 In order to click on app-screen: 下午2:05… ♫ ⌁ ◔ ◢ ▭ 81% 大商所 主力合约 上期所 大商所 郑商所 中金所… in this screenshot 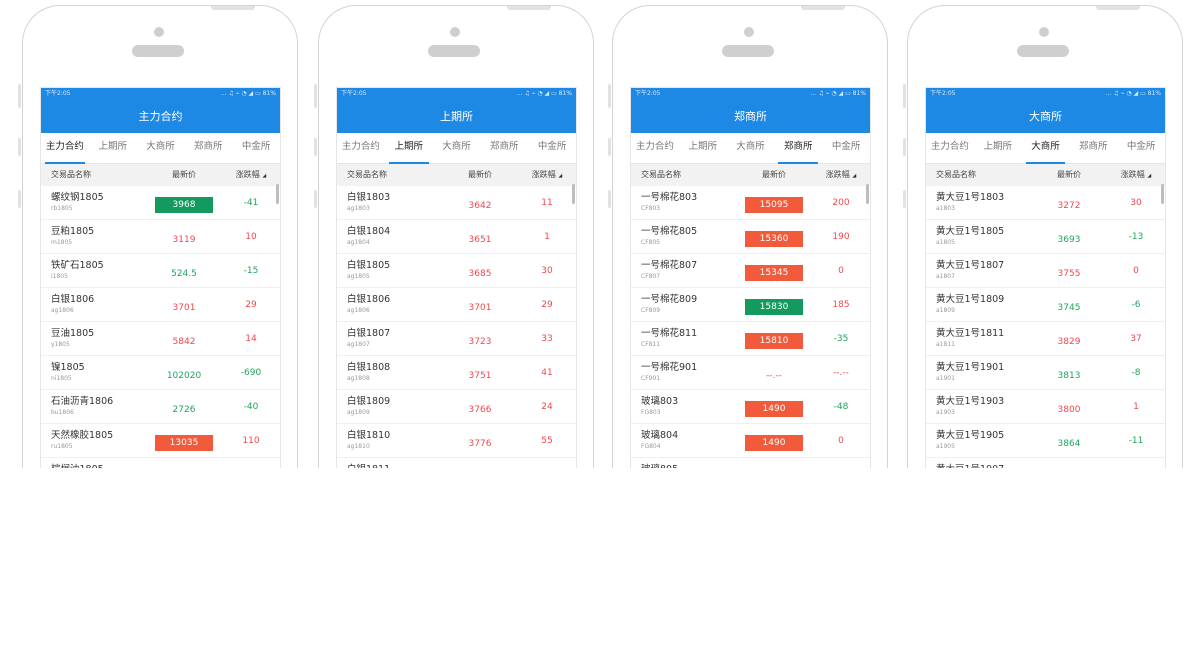, I will do `click(1045, 277)`.